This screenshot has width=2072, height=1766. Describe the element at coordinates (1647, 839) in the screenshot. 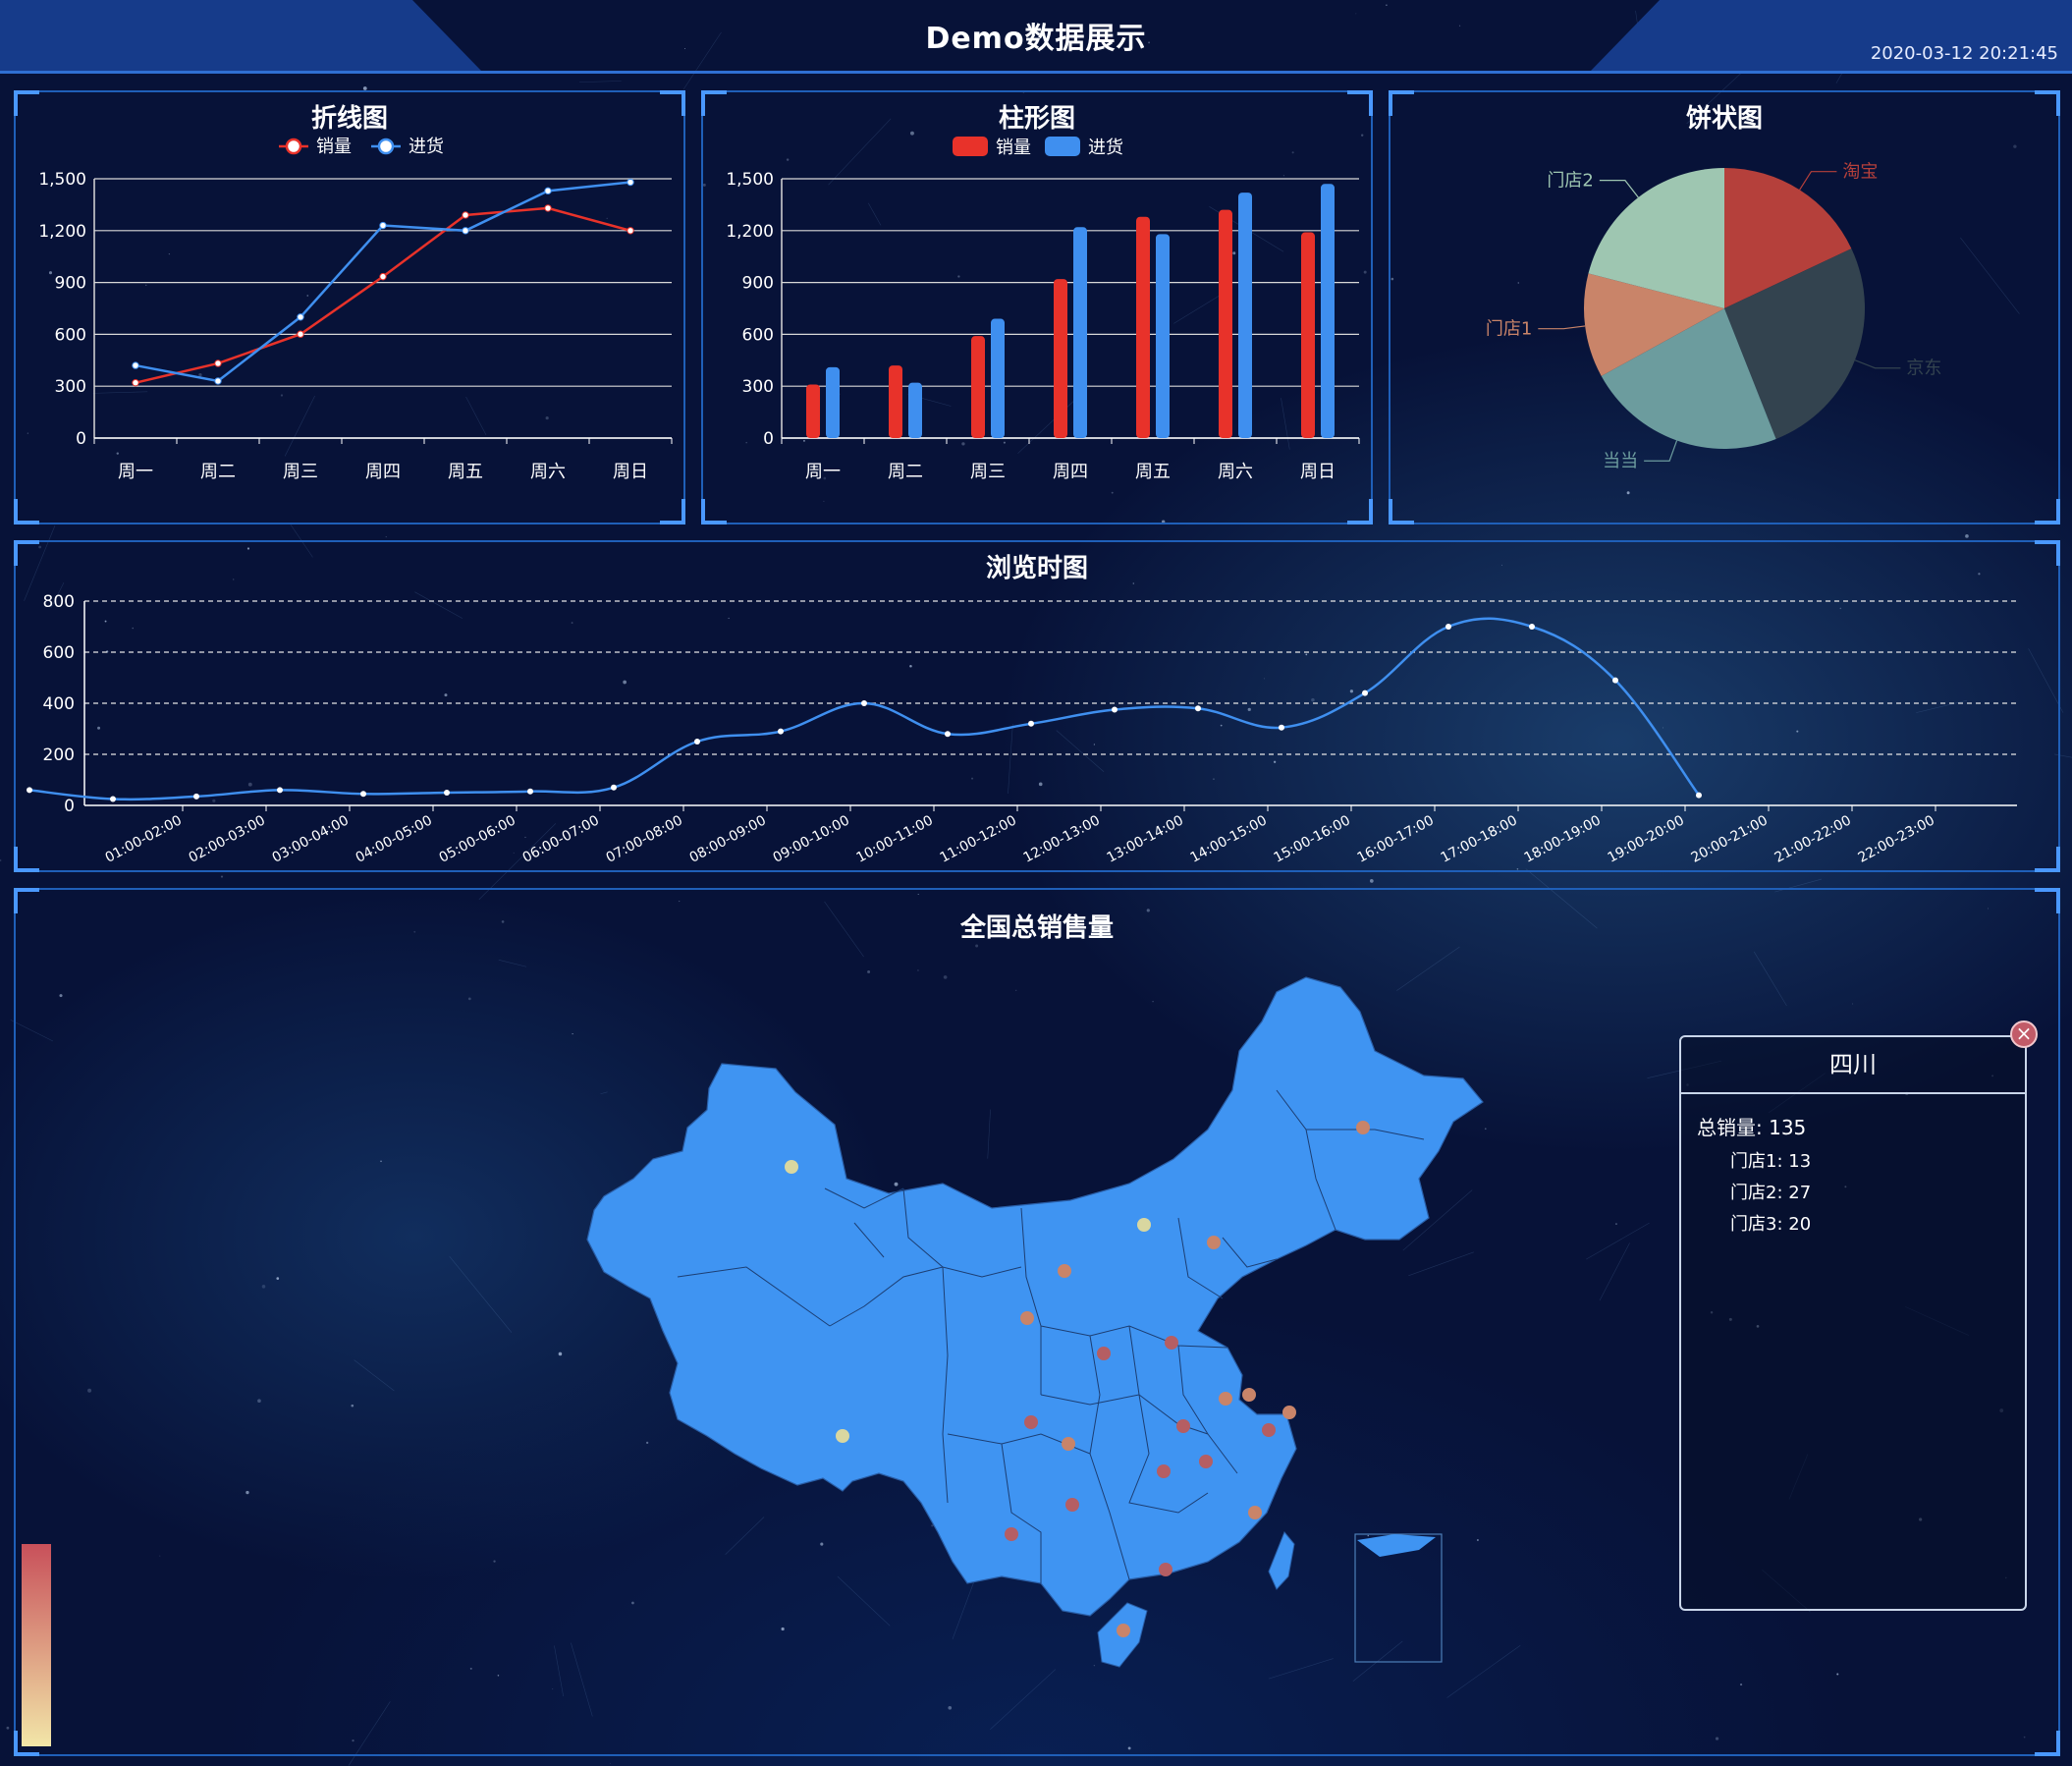

I see `x-tick-label: 19:00-20:00` at that location.